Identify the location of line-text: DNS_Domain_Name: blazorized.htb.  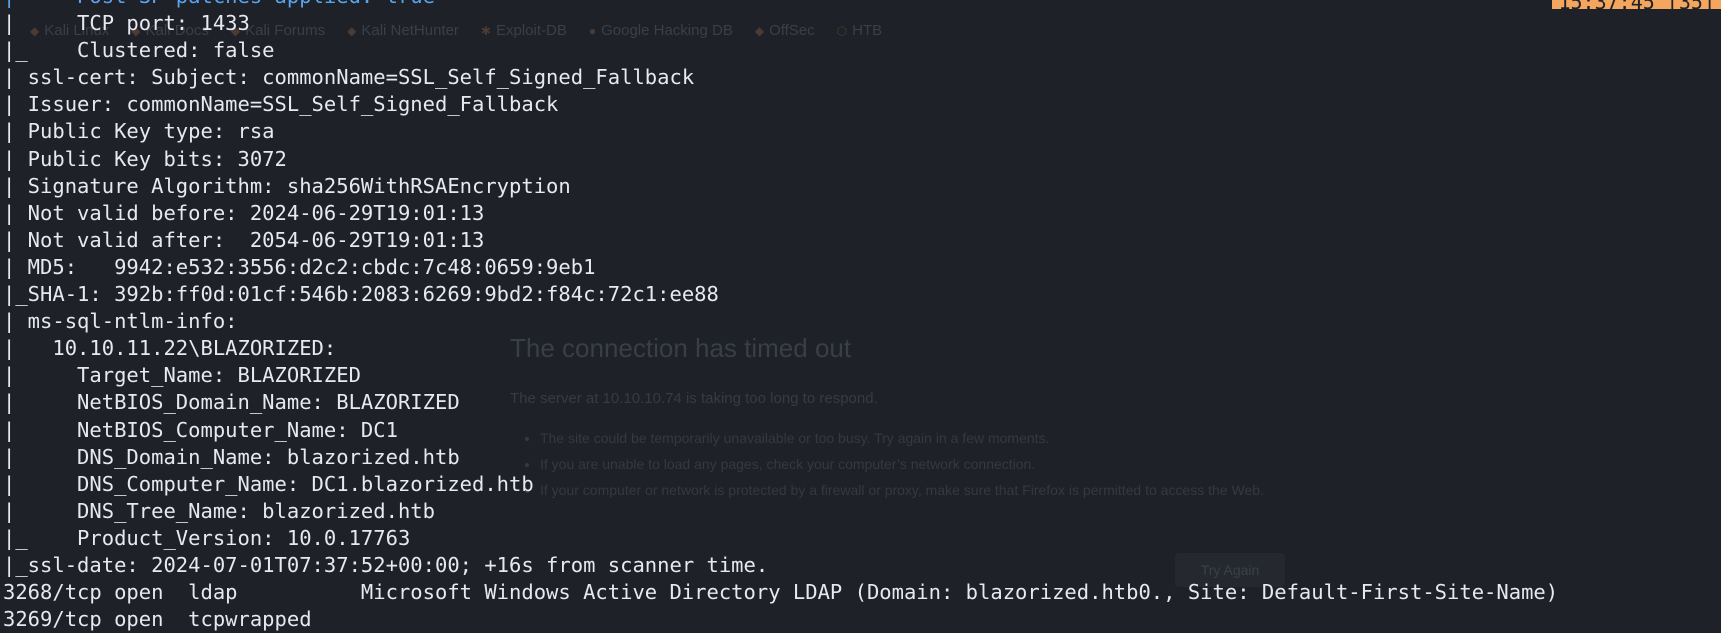
(237, 456).